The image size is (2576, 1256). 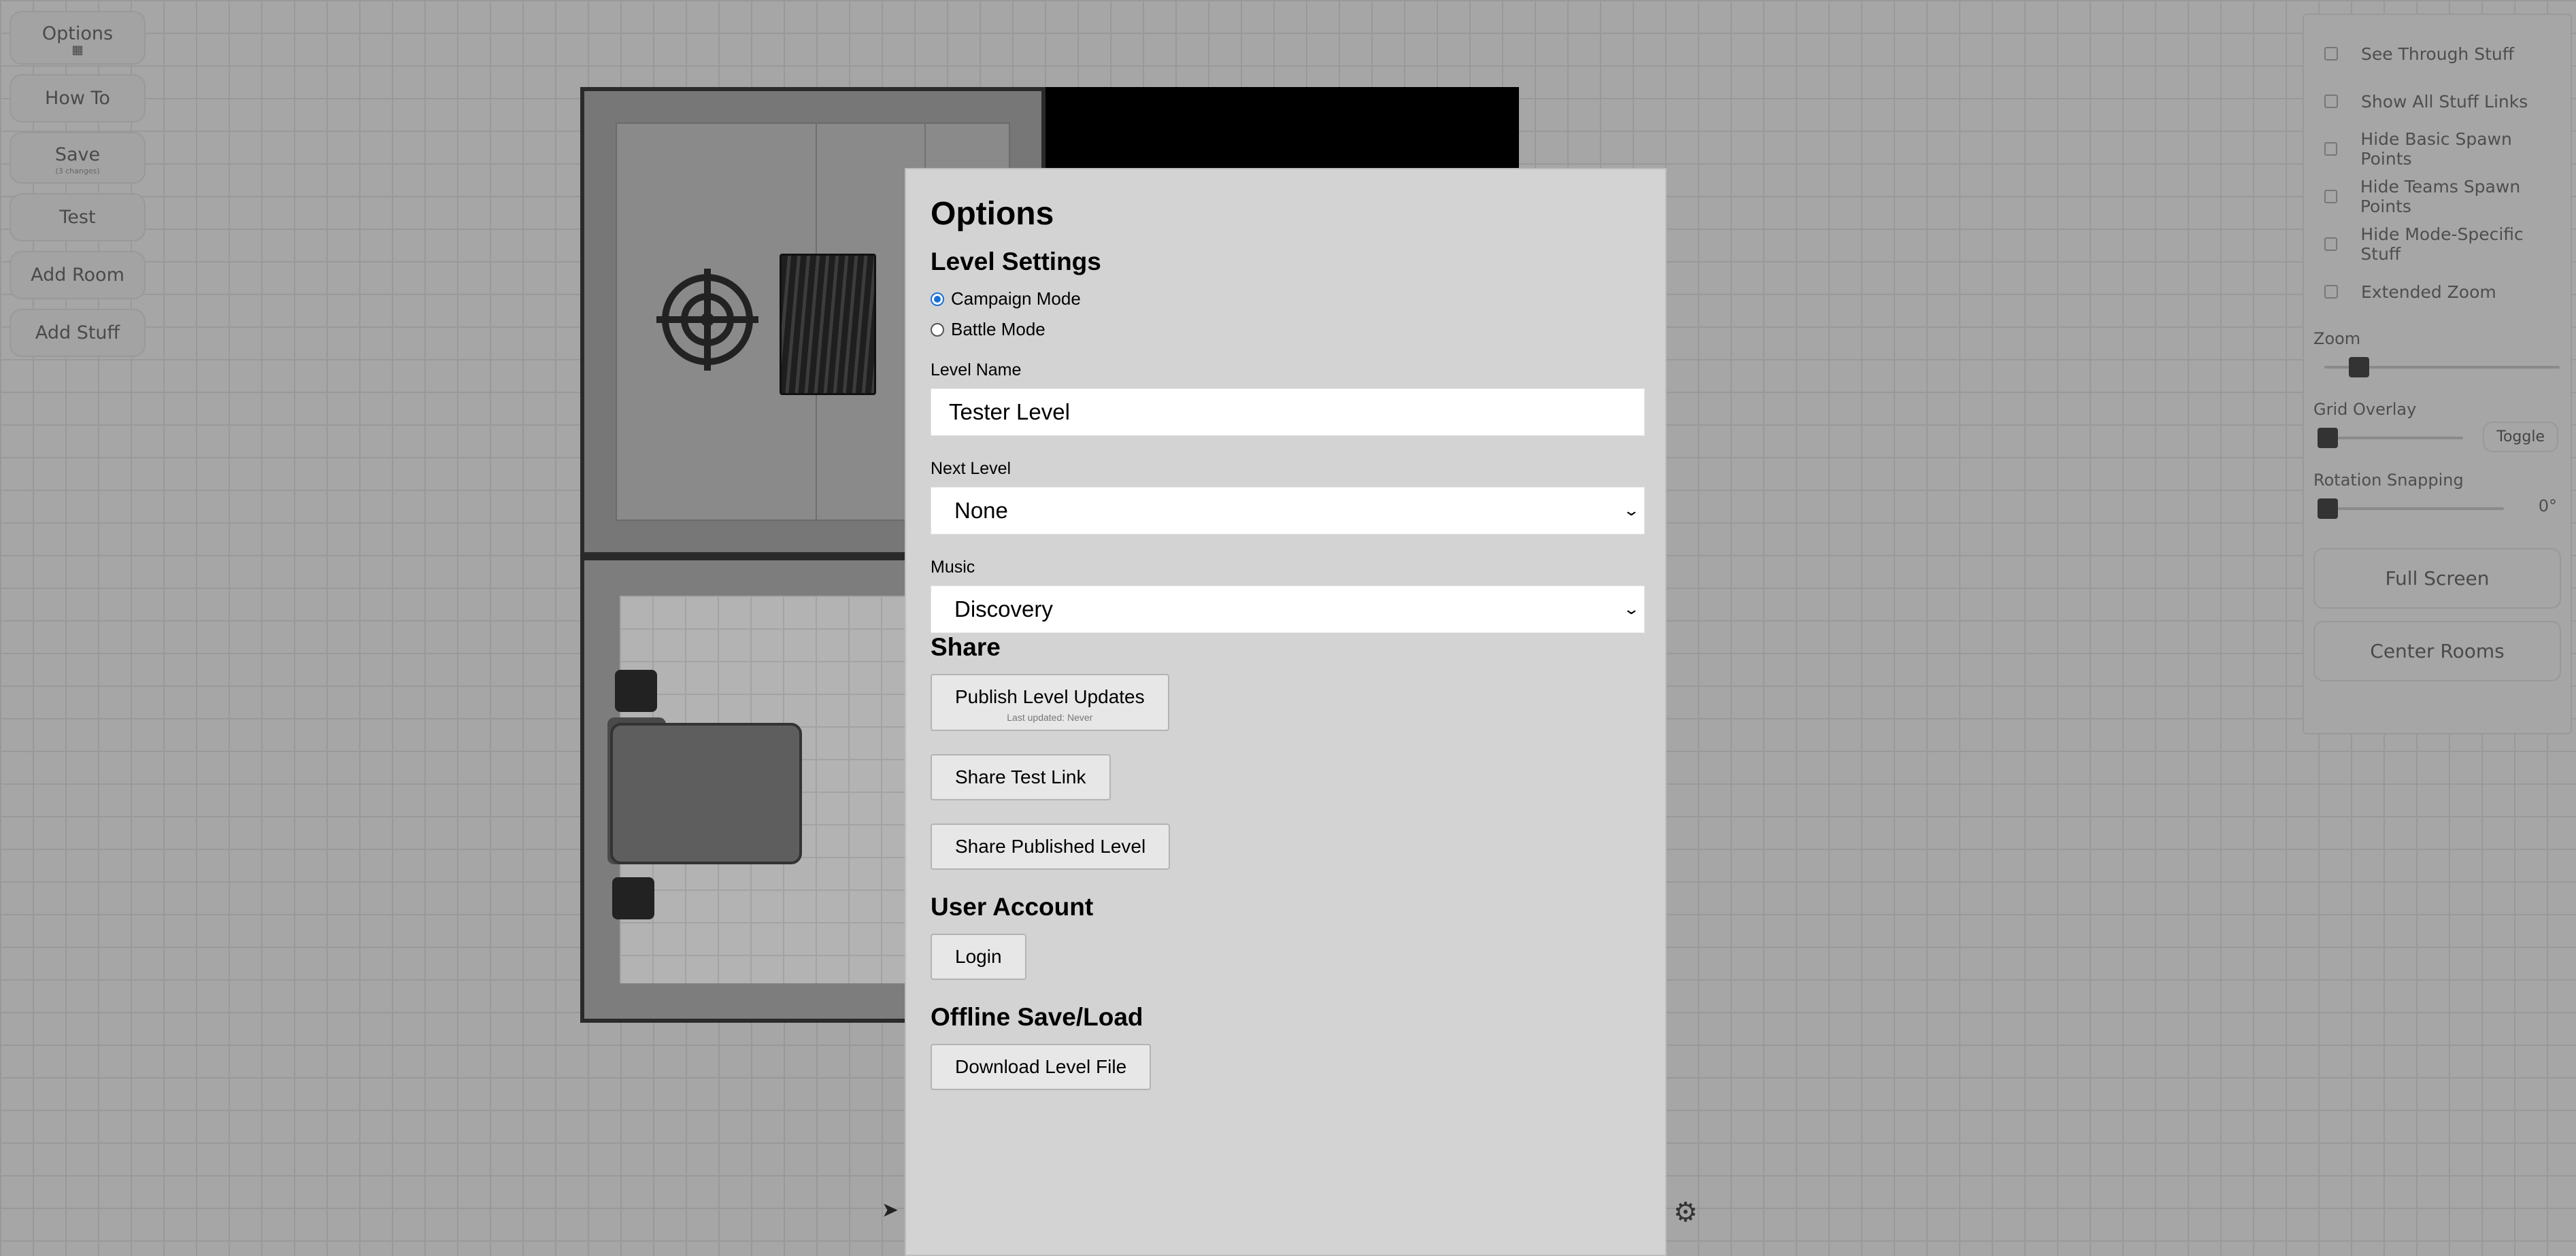 I want to click on checkbox-label: See Through Stuff, so click(x=2437, y=54).